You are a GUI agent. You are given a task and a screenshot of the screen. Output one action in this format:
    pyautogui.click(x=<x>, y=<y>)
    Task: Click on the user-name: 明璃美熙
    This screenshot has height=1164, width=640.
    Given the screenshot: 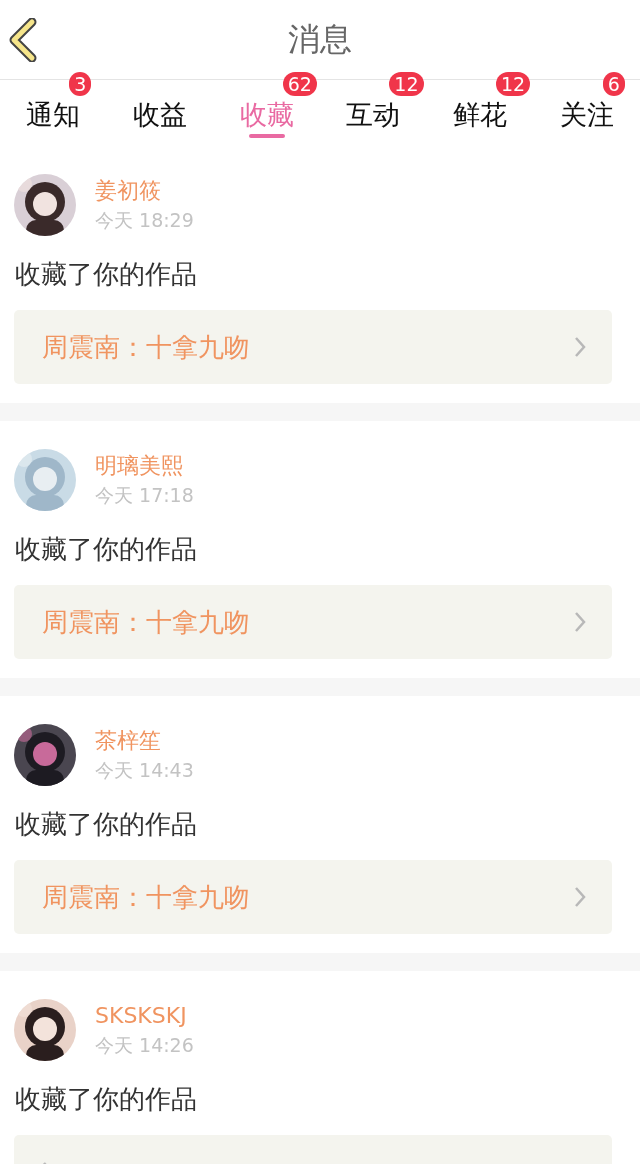 What is the action you would take?
    pyautogui.click(x=144, y=466)
    